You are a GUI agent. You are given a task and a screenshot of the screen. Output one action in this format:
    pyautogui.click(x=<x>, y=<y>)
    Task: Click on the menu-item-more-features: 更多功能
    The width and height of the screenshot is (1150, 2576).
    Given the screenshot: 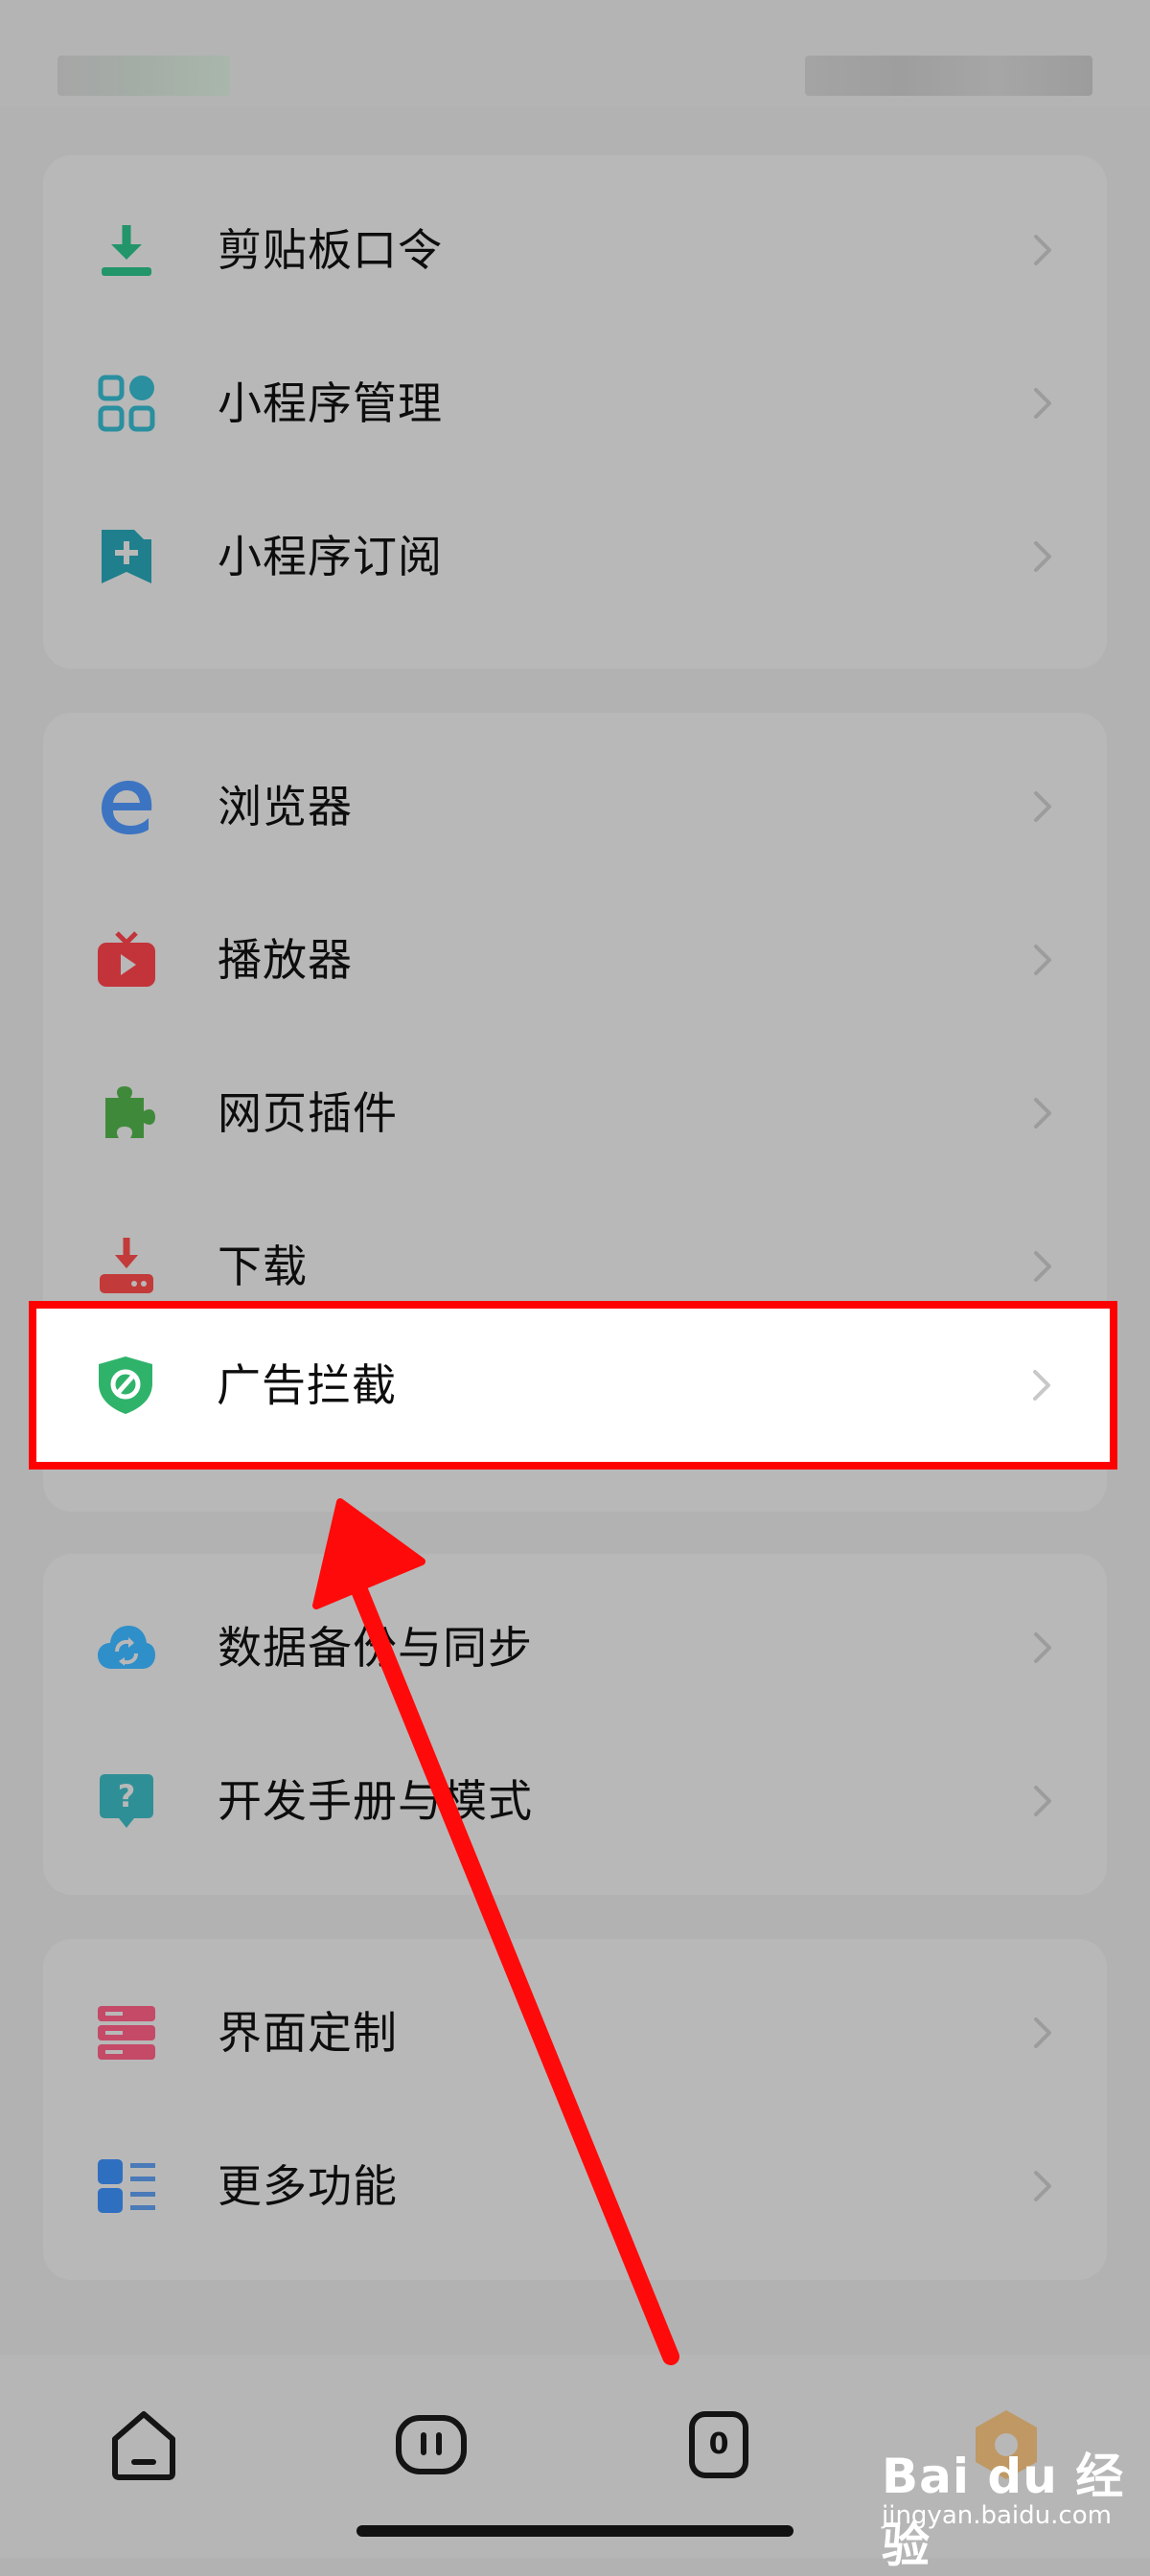 What is the action you would take?
    pyautogui.click(x=575, y=2186)
    